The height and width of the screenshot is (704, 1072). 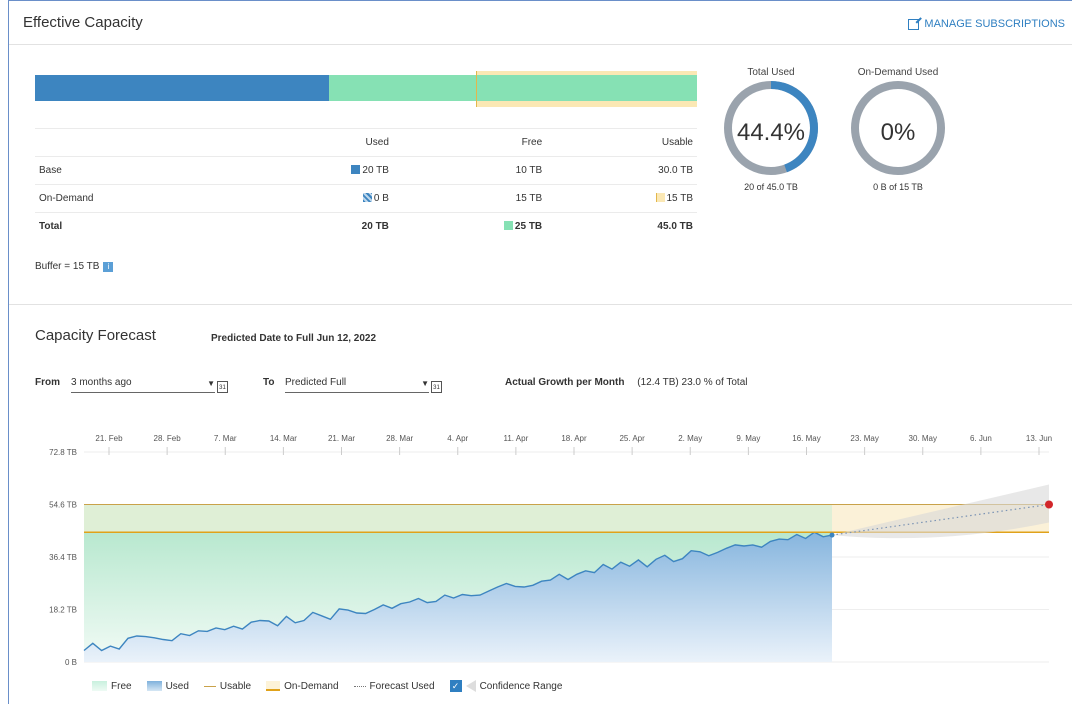 I want to click on x-tick-label: 30. May, so click(x=923, y=438).